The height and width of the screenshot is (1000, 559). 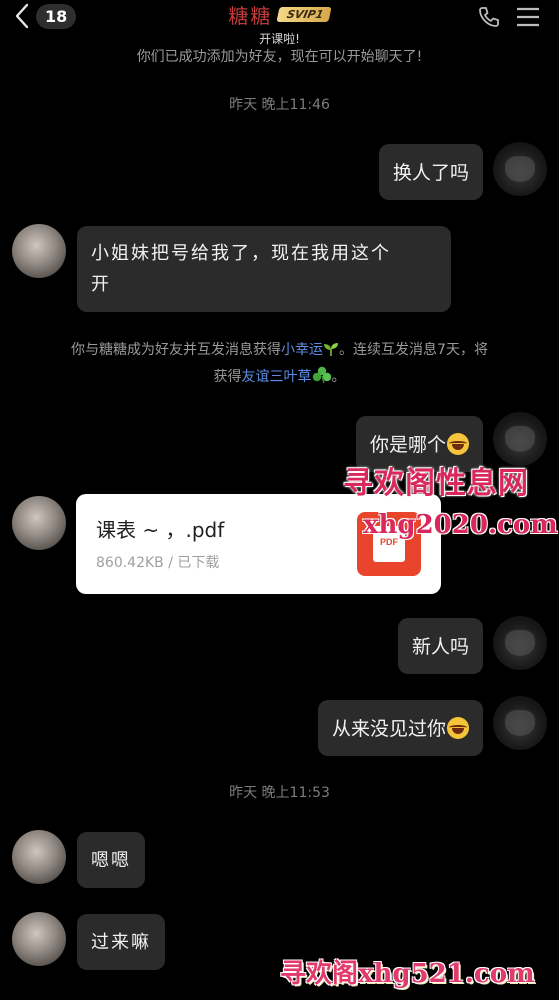 What do you see at coordinates (302, 350) in the screenshot?
I see `lucky-link: 小幸运` at bounding box center [302, 350].